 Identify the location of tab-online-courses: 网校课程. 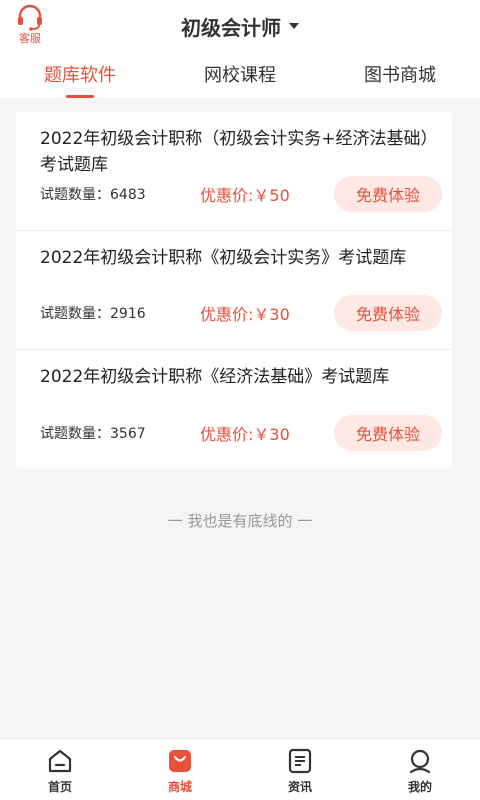
(240, 78).